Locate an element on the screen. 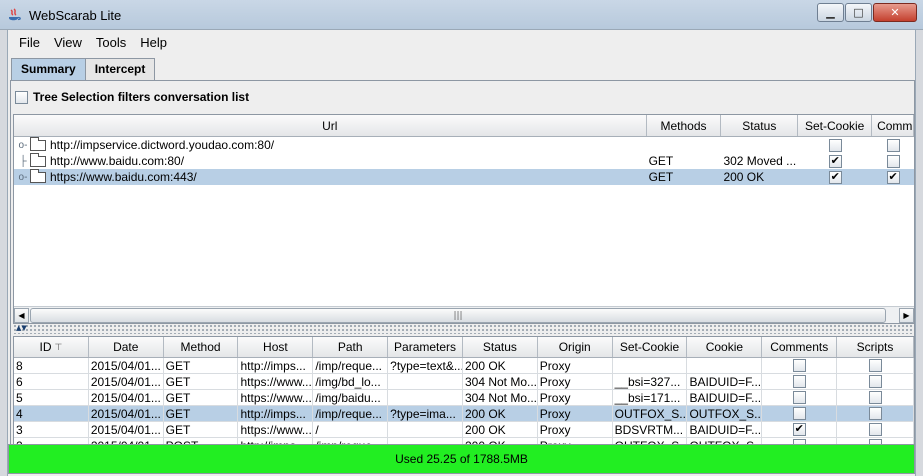 This screenshot has height=476, width=923. tree-filter-checkbox is located at coordinates (21, 97).